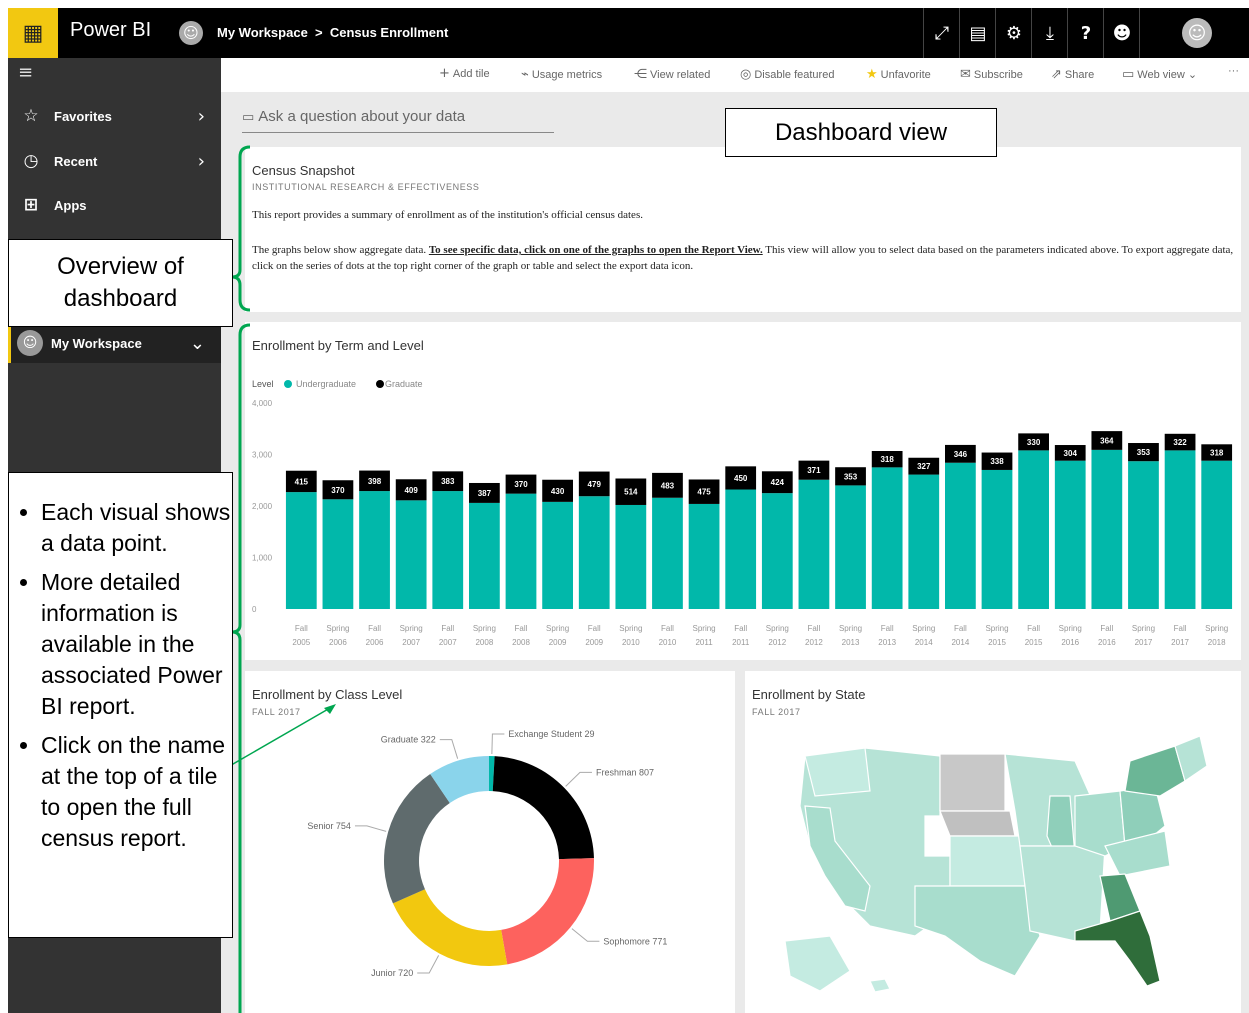  What do you see at coordinates (880, 985) in the screenshot?
I see `map-region-hawaii` at bounding box center [880, 985].